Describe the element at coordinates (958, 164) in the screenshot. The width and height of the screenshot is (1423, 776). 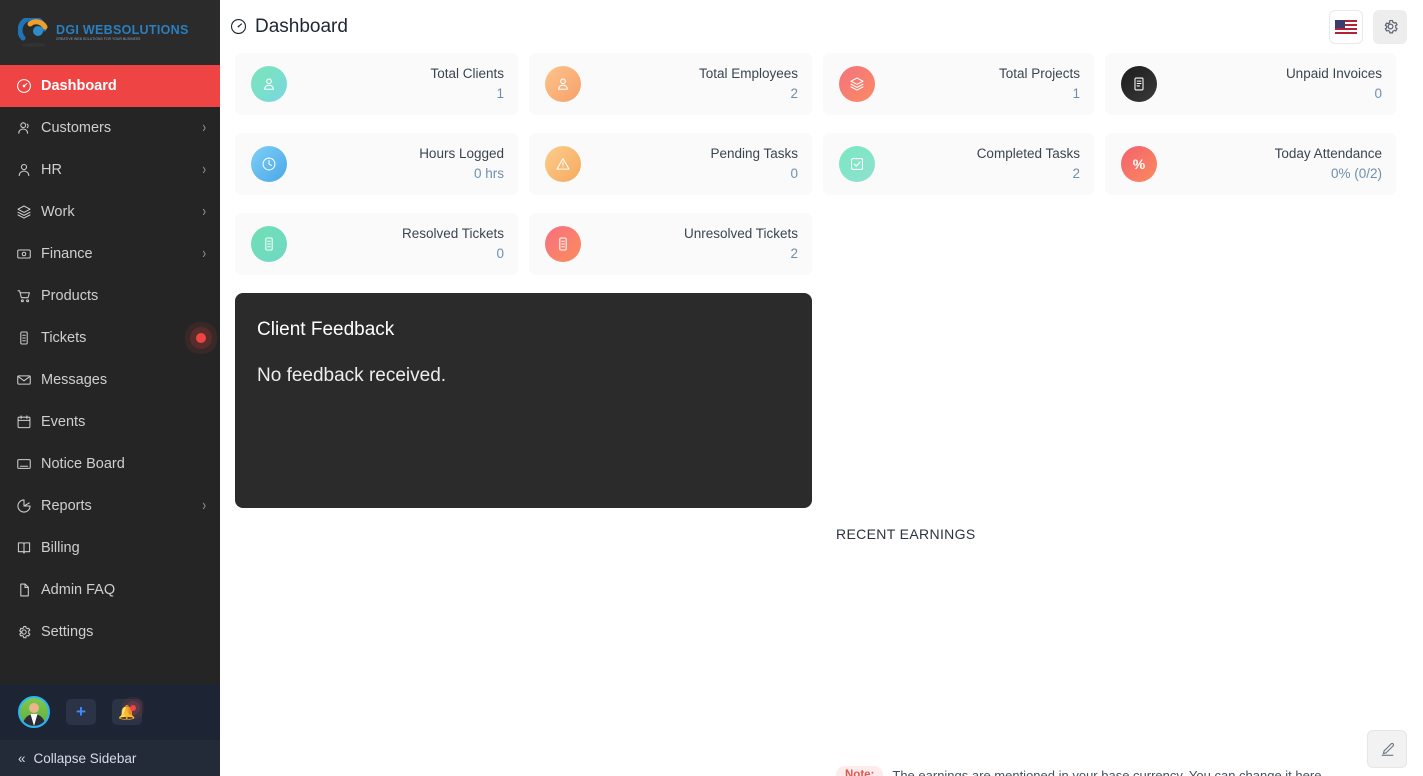
I see `stat-card-completed-tasks: Completed Tasks 2` at that location.